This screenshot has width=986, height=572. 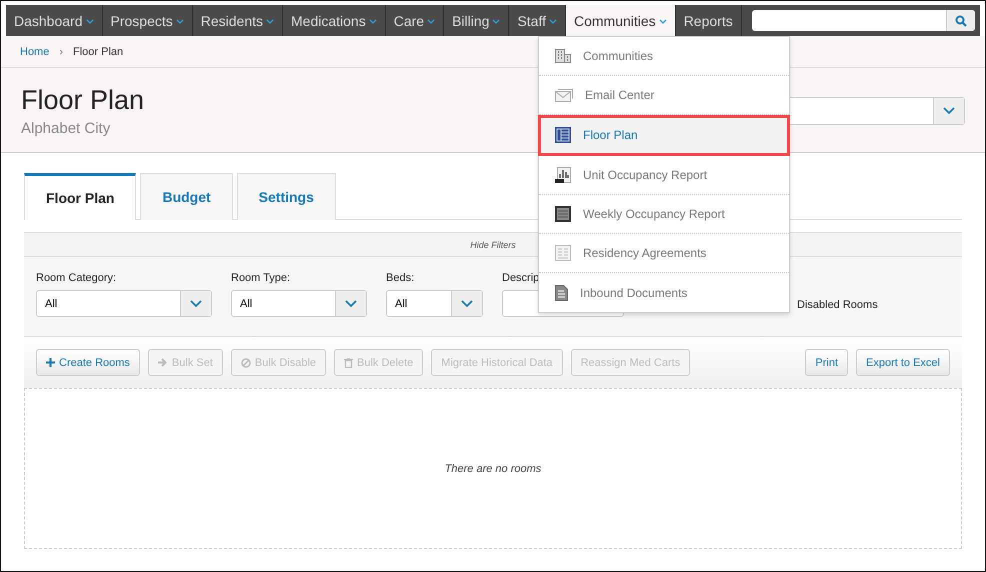 I want to click on breadcrumb-link: Home, so click(x=35, y=52).